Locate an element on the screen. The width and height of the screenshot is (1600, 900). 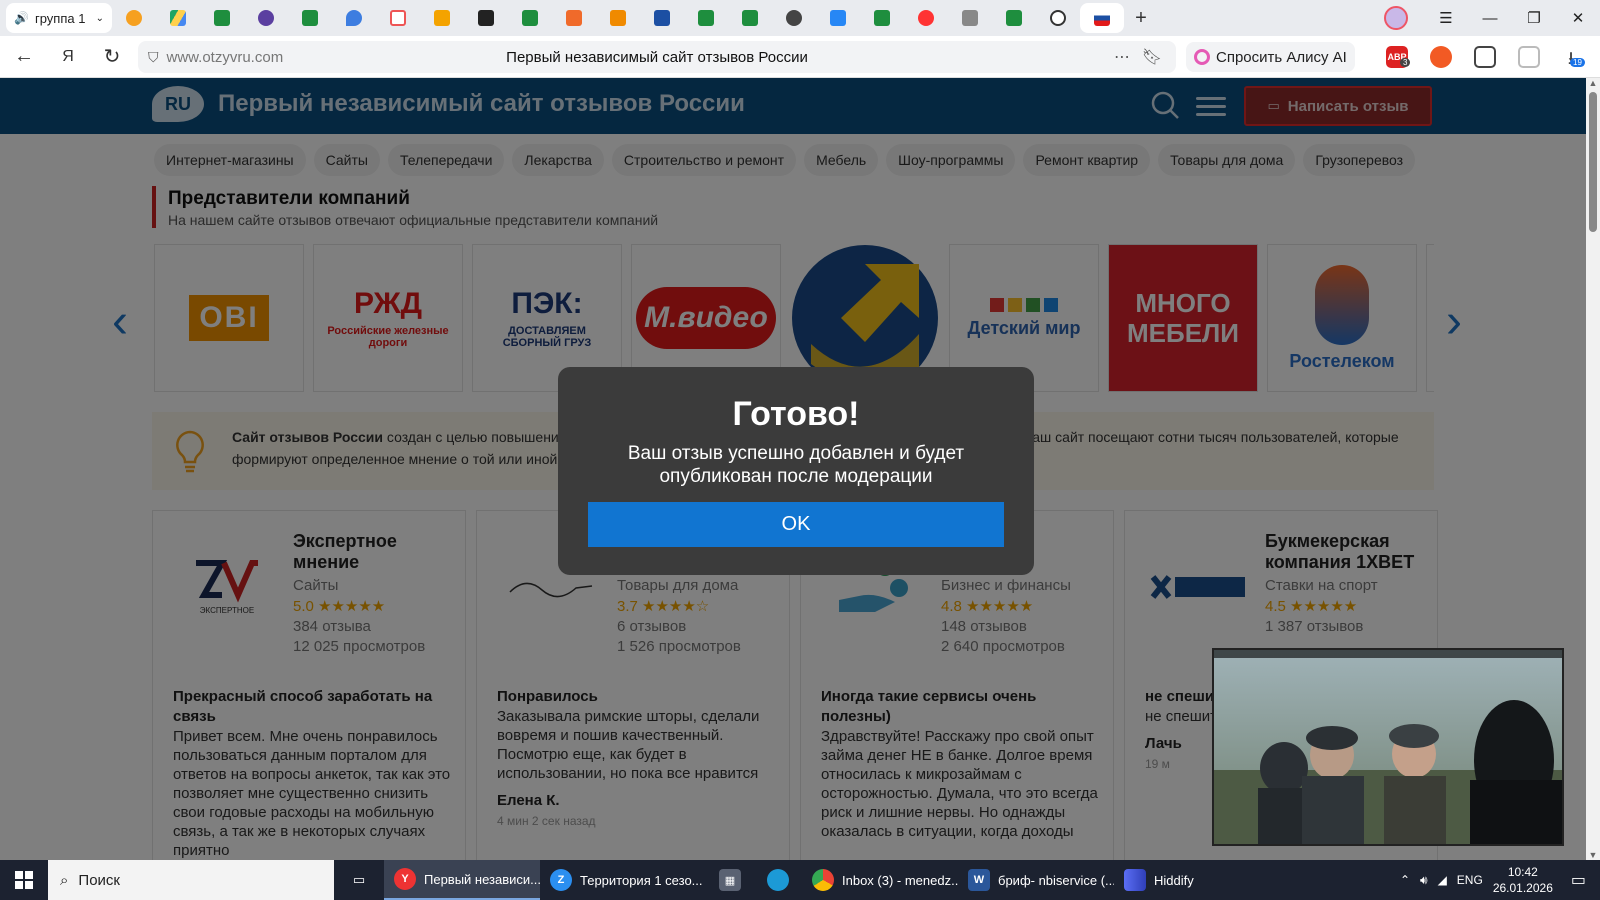
close-icon: ✕ is located at coordinates (1578, 18).